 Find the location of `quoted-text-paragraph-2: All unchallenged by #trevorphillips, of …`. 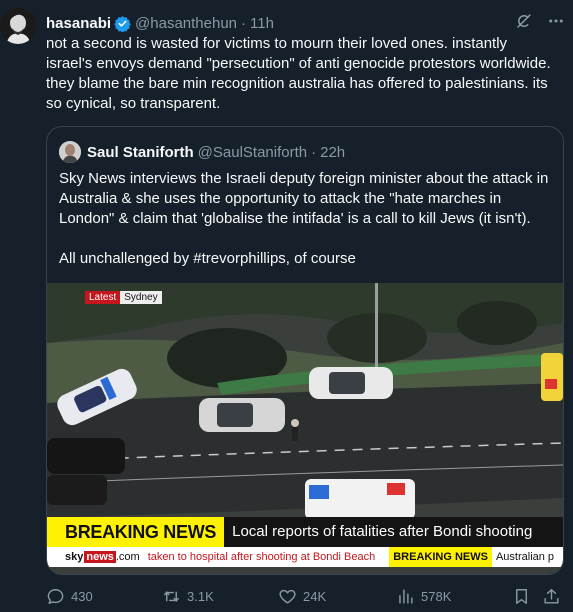

quoted-text-paragraph-2: All unchallenged by #trevorphillips, of … is located at coordinates (207, 258).